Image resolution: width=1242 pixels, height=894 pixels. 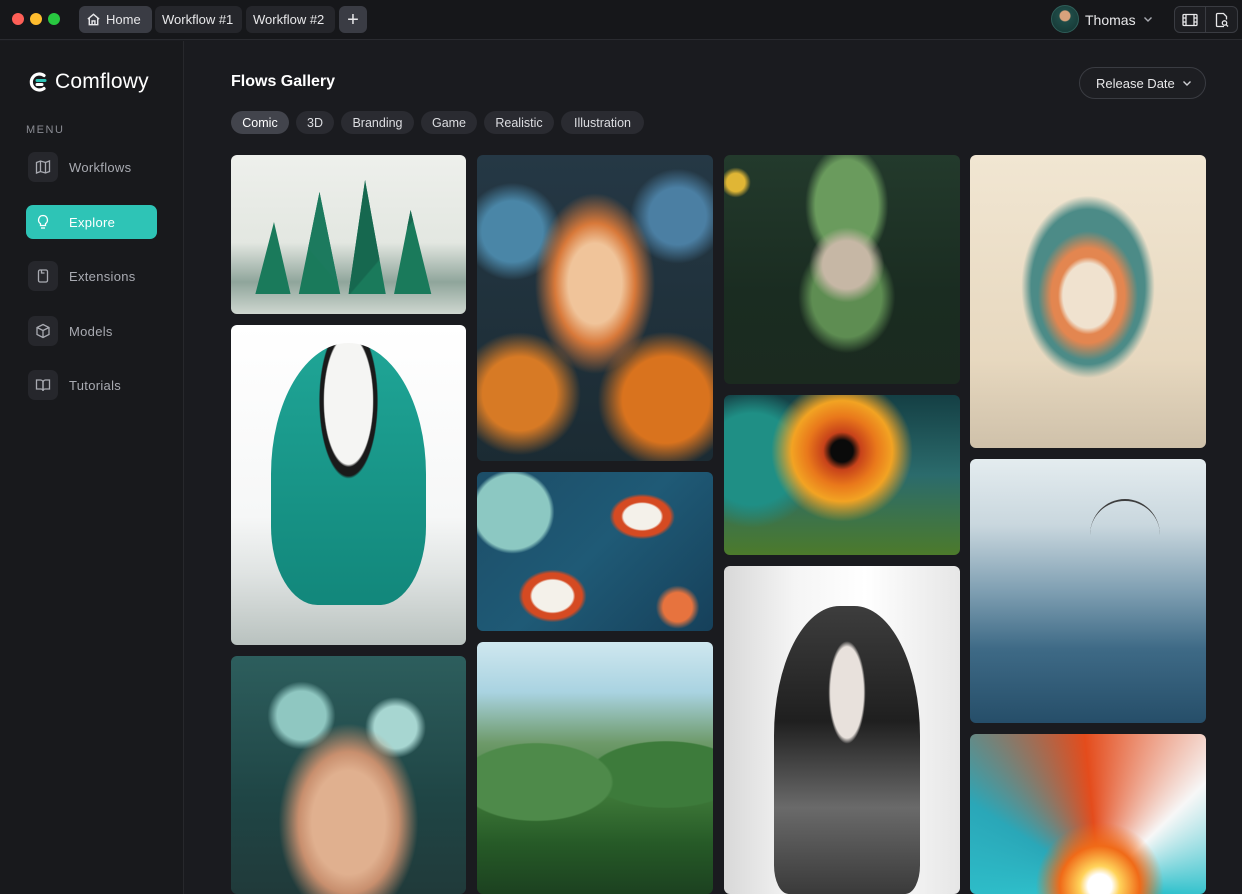 I want to click on book-icon, so click(x=43, y=385).